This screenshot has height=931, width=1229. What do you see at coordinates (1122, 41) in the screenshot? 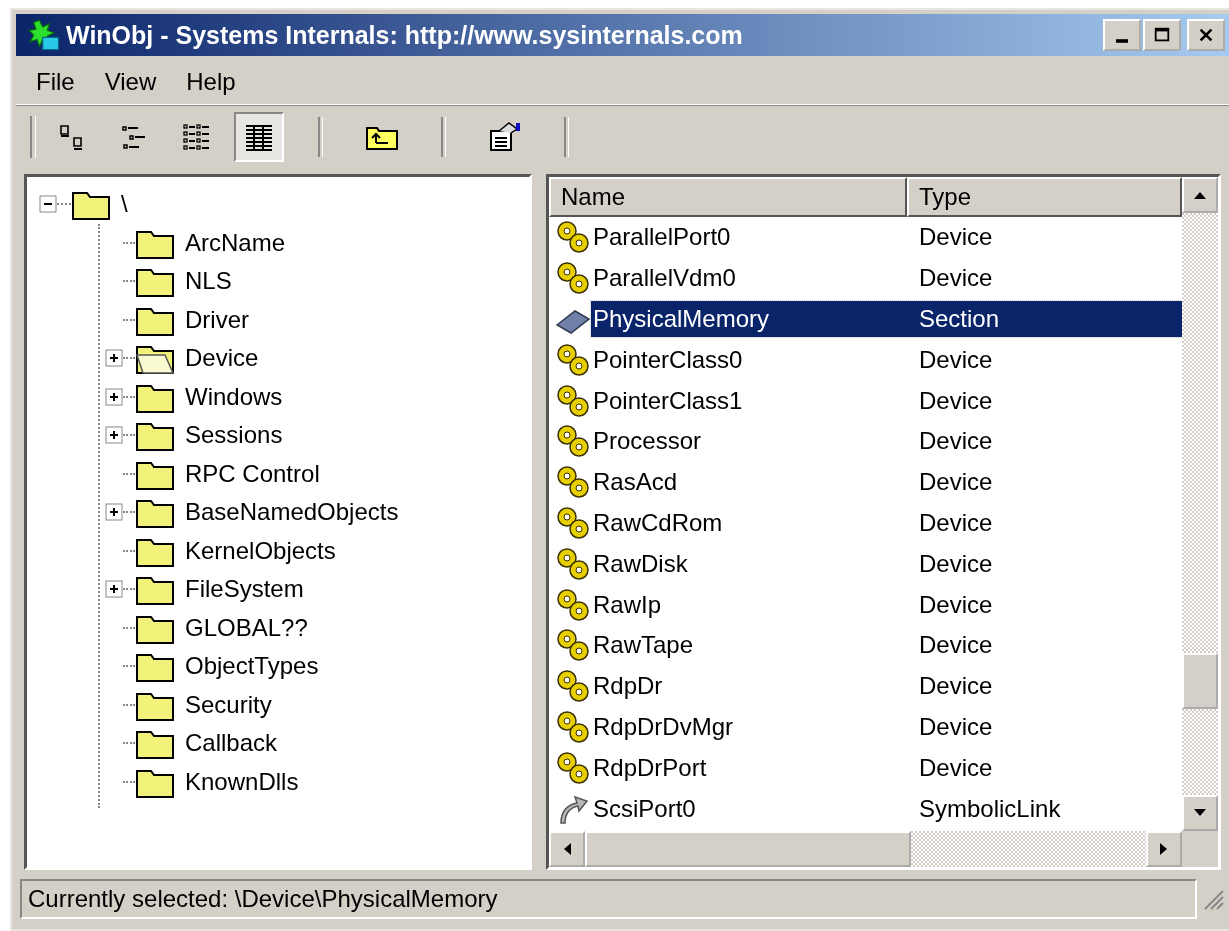
I see `minimize-icon` at bounding box center [1122, 41].